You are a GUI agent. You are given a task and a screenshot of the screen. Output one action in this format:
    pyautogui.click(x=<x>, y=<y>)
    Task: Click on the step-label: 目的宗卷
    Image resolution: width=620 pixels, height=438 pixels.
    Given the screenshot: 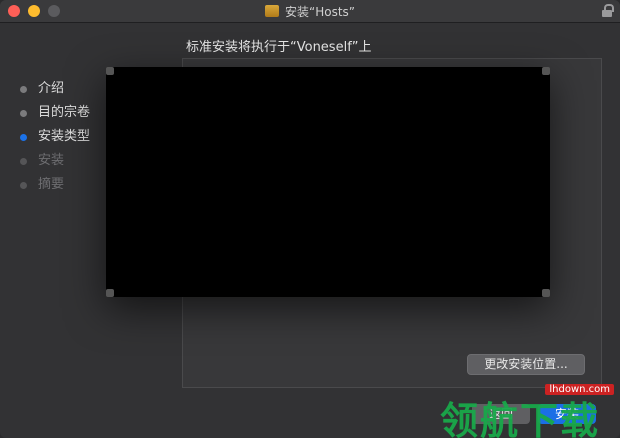 What is the action you would take?
    pyautogui.click(x=64, y=112)
    